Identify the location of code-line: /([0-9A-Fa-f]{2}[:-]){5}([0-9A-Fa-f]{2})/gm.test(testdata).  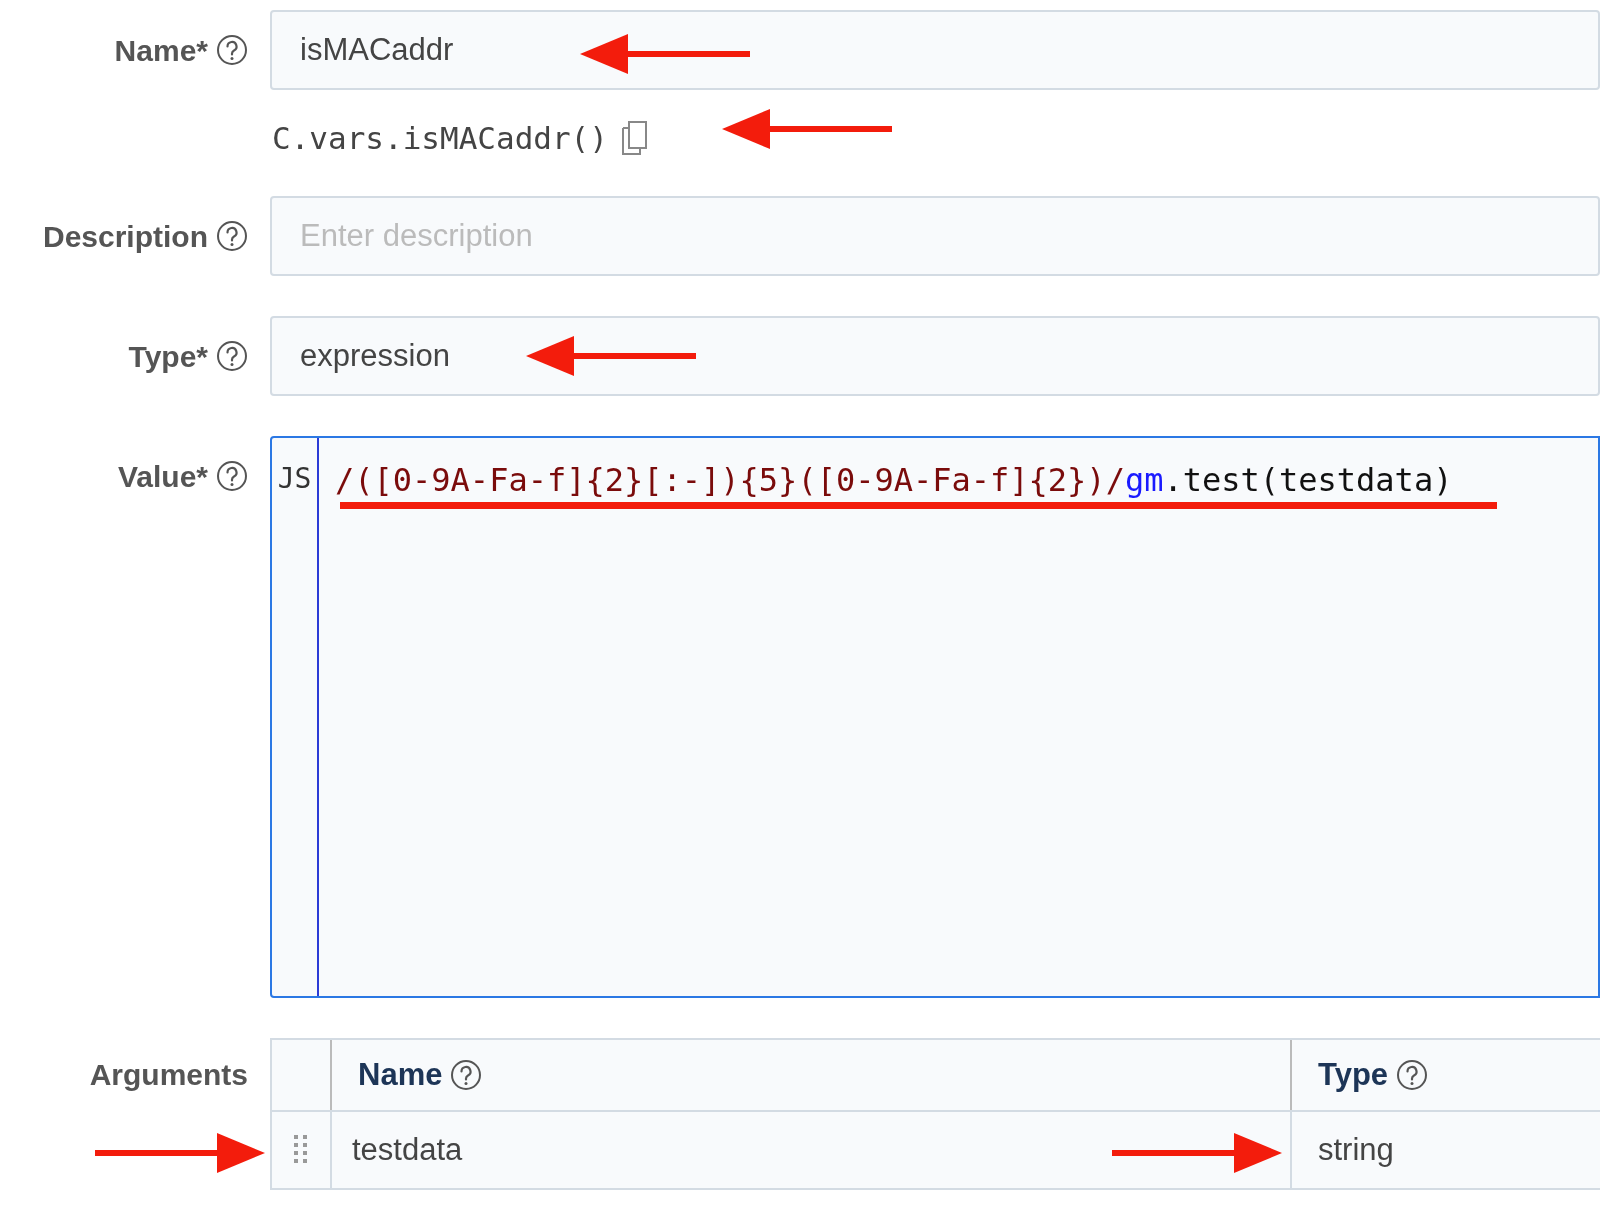
(894, 480).